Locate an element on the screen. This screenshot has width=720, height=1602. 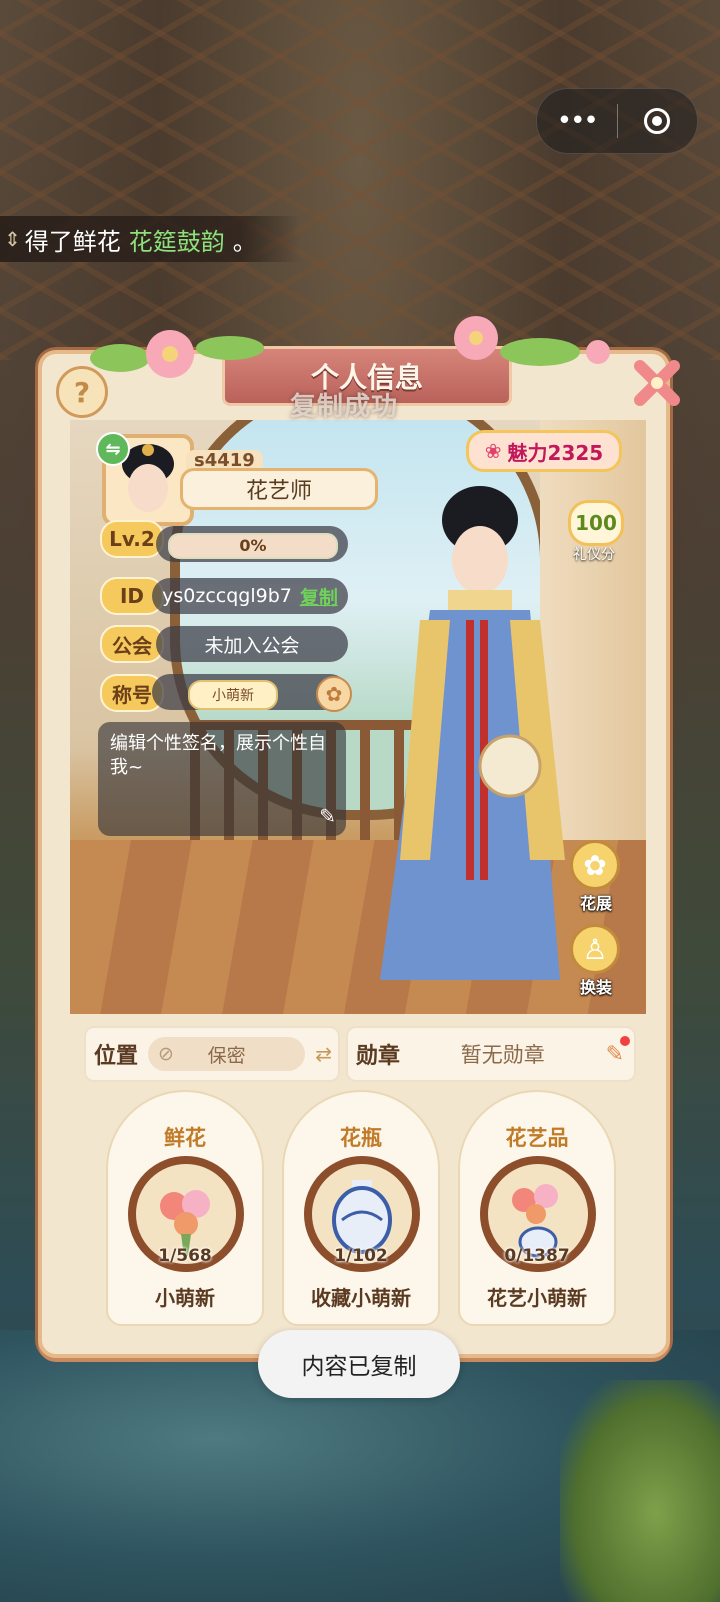
location-row: 位置 ⊘ 保密 ⇄ is located at coordinates (212, 1054).